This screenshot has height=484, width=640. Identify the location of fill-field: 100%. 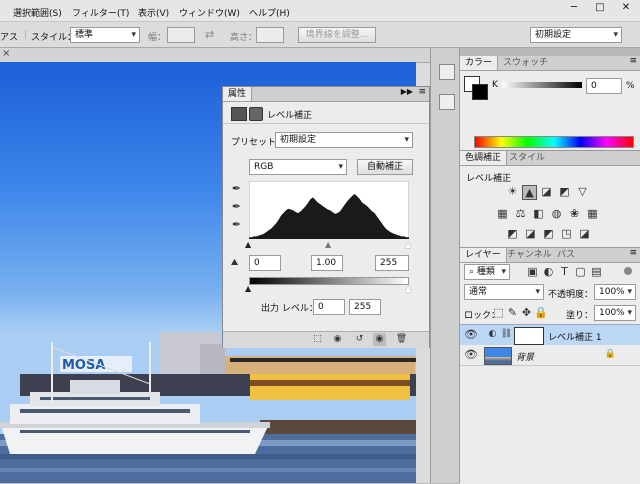
(615, 313).